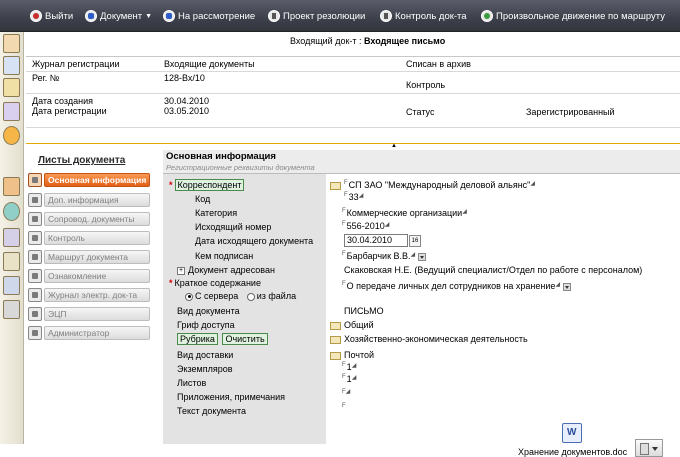 This screenshot has height=457, width=680. What do you see at coordinates (209, 16) in the screenshot?
I see `review-button: На рассмотрение` at bounding box center [209, 16].